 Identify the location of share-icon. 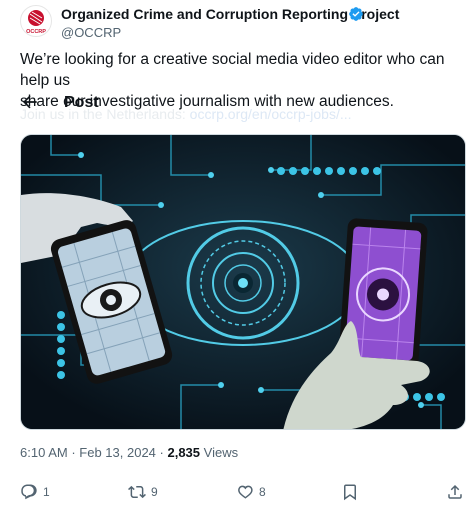
(455, 491).